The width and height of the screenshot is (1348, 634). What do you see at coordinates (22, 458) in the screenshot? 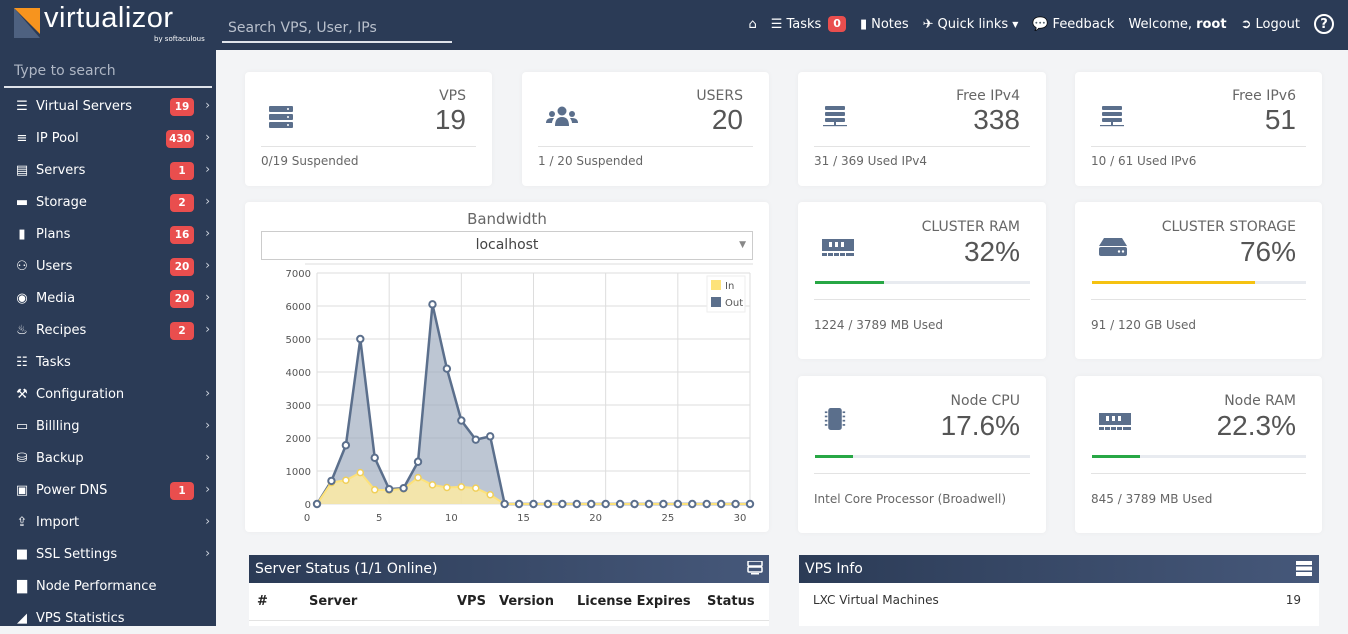
I see `database-icon: ⛁` at bounding box center [22, 458].